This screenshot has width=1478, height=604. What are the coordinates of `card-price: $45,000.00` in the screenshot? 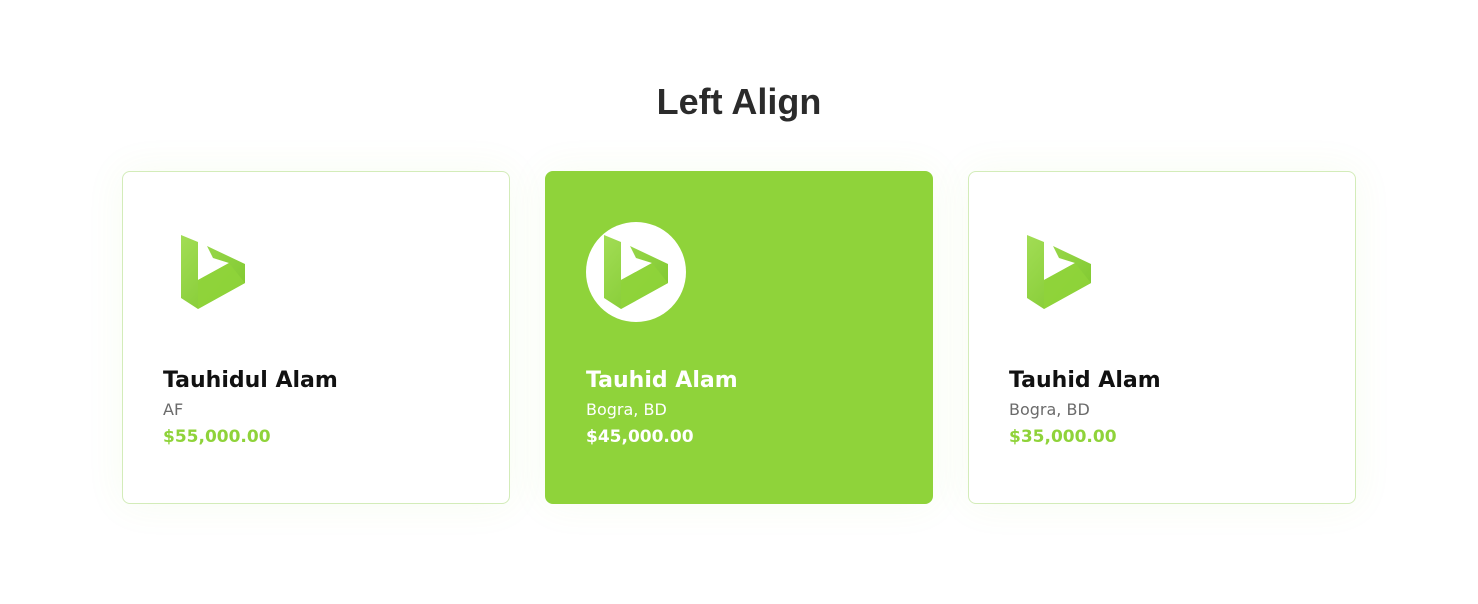 It's located at (640, 437).